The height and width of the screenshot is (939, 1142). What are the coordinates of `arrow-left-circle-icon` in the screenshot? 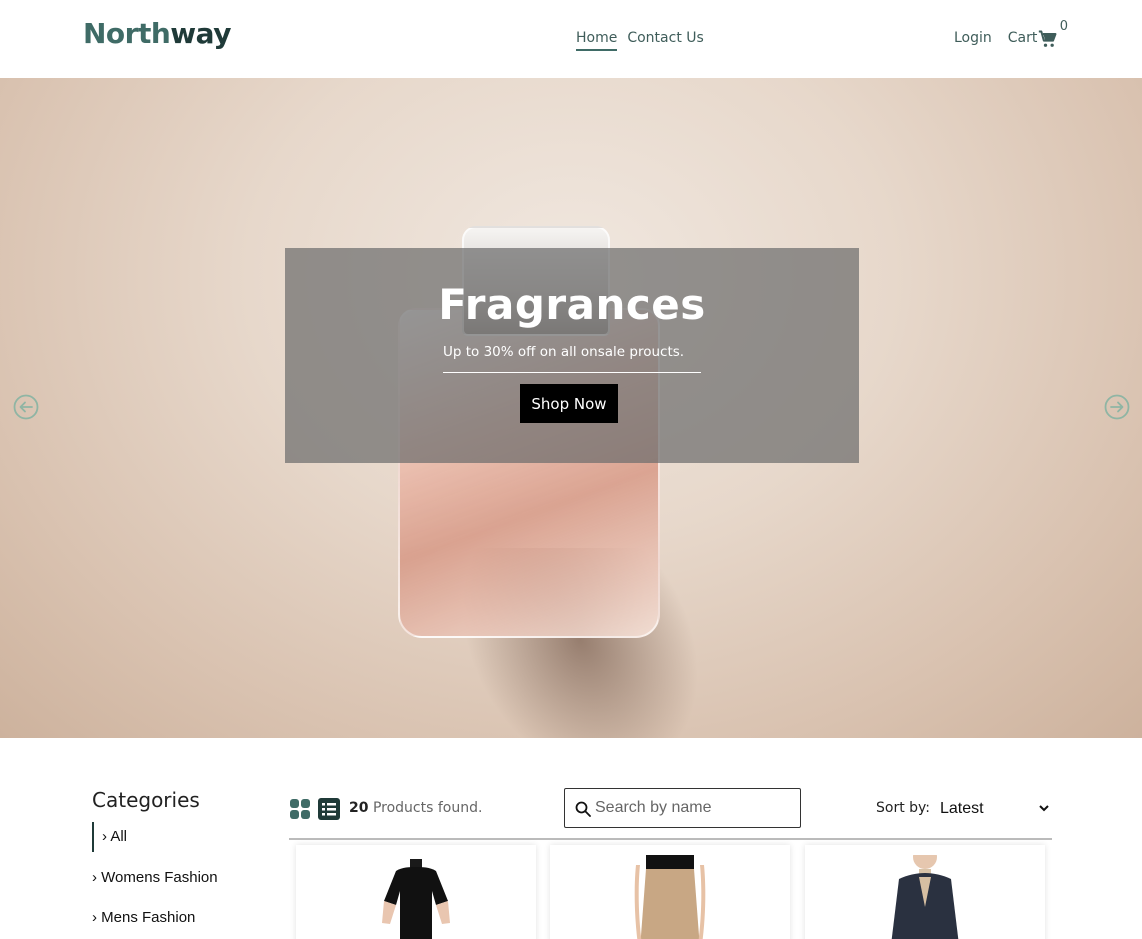 It's located at (26, 407).